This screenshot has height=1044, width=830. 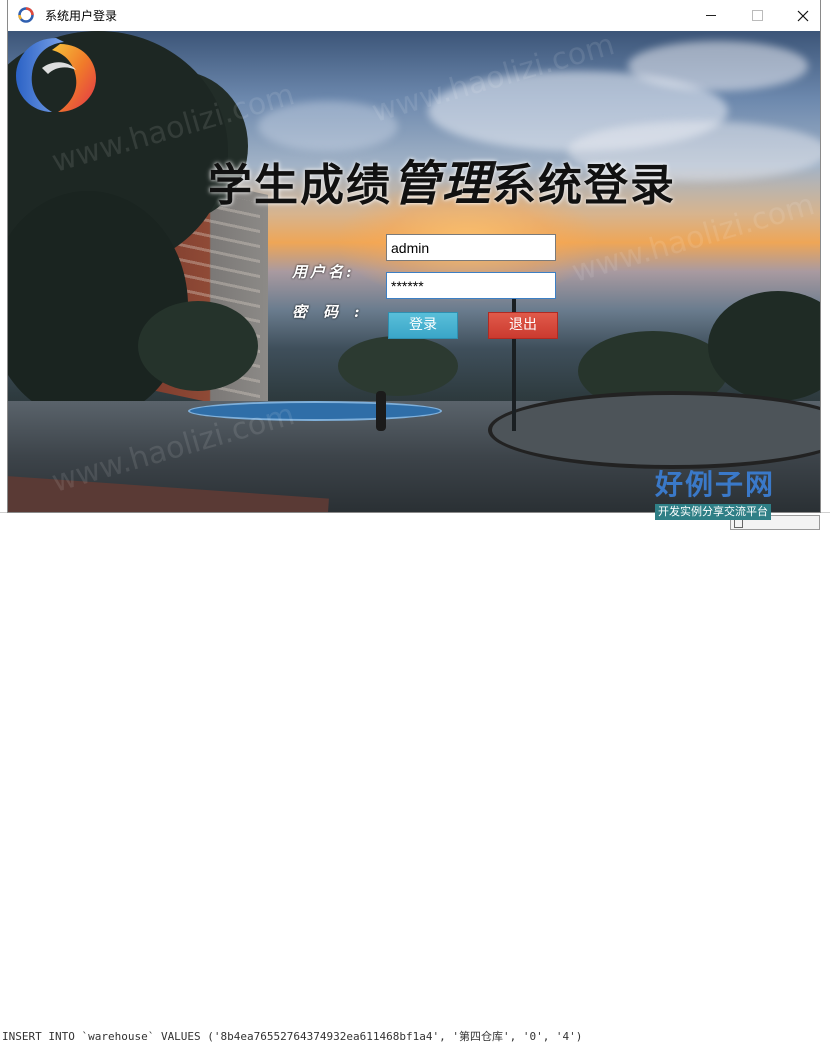 I want to click on close-button, so click(x=803, y=15).